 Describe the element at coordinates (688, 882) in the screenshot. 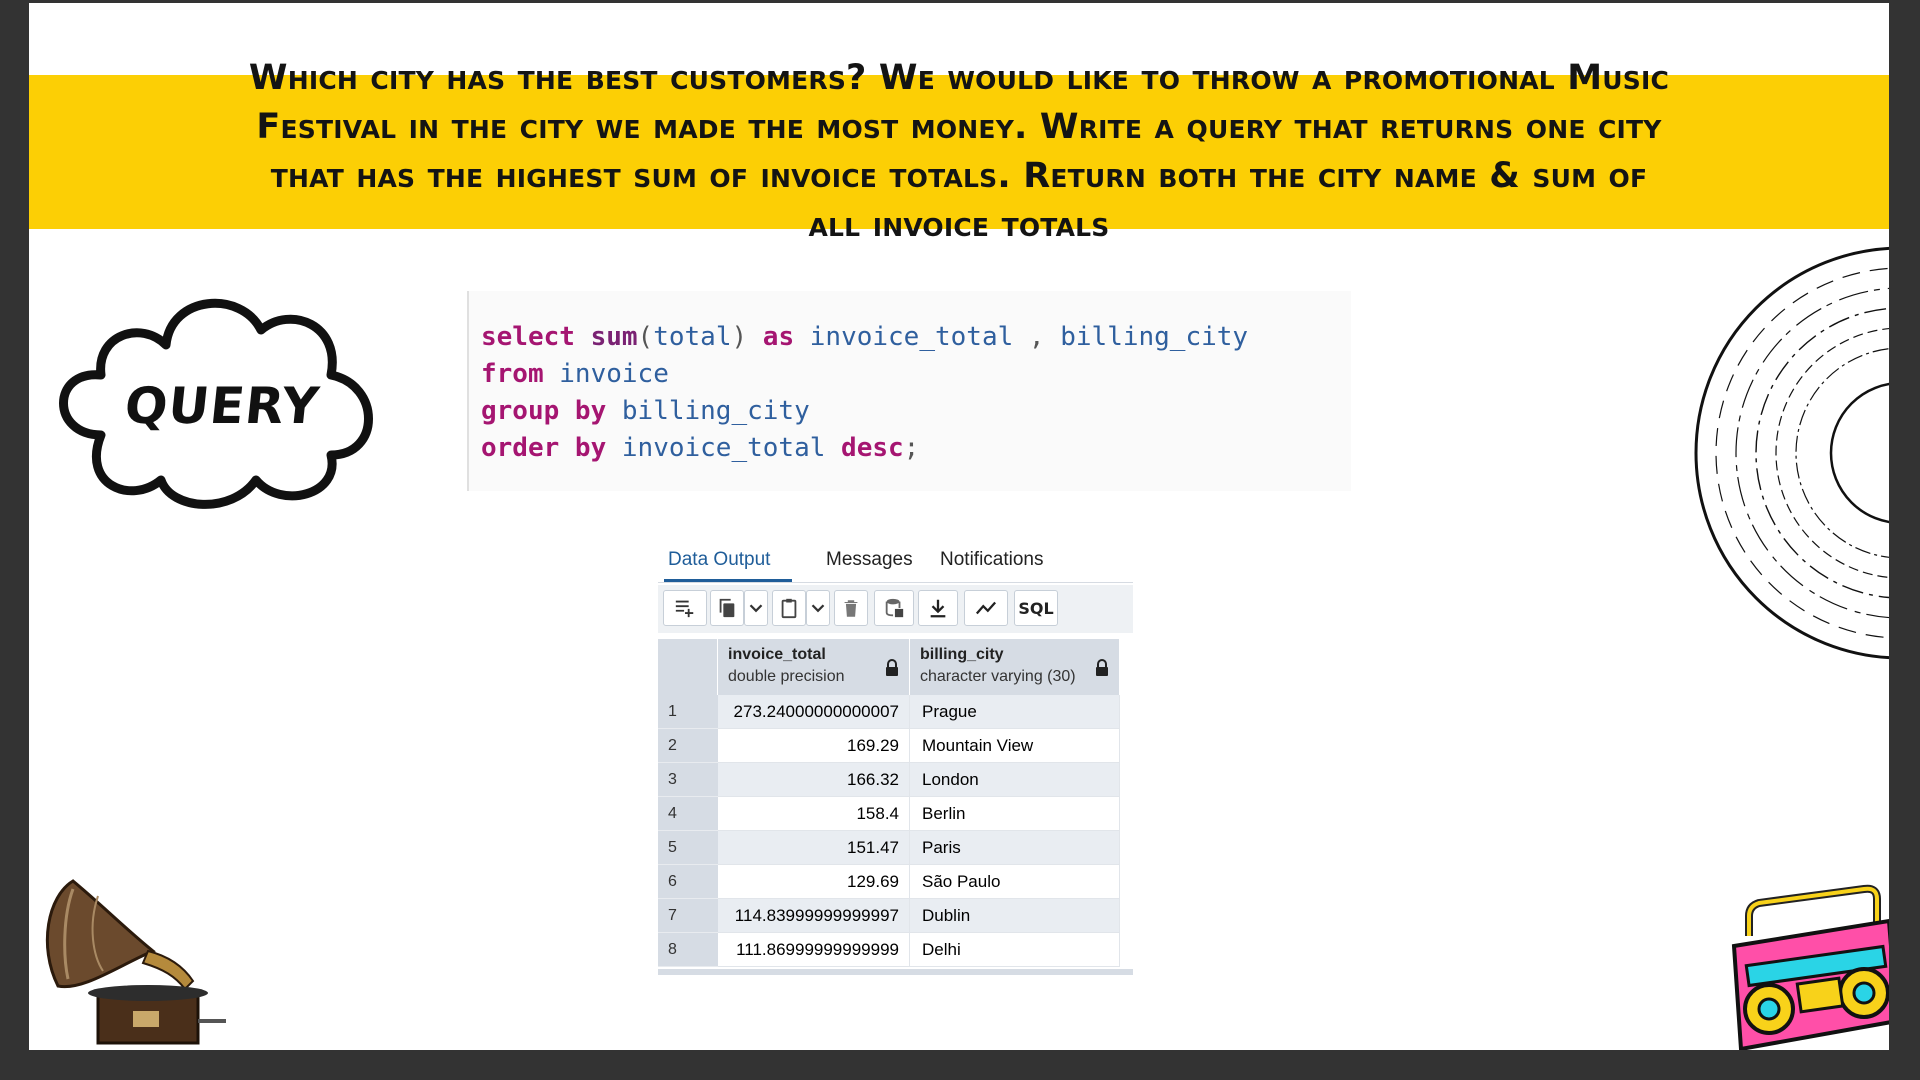

I see `row-number: 6` at that location.